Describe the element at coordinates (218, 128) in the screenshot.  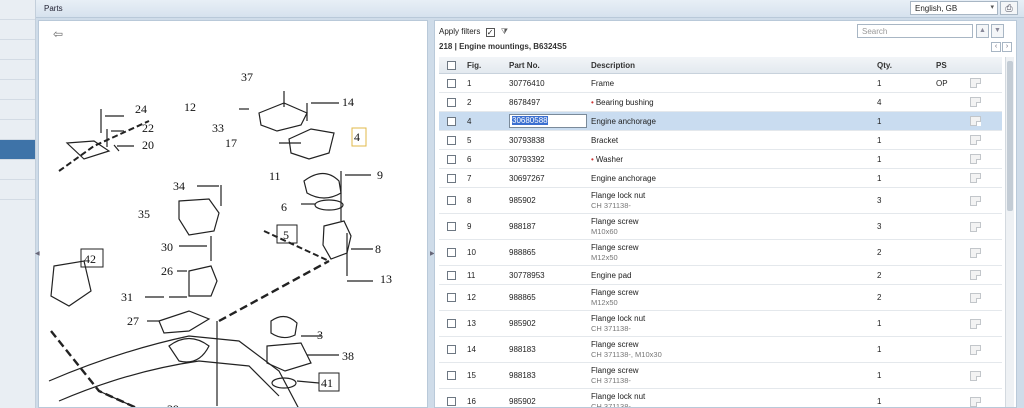
I see `callout-label: 33` at that location.